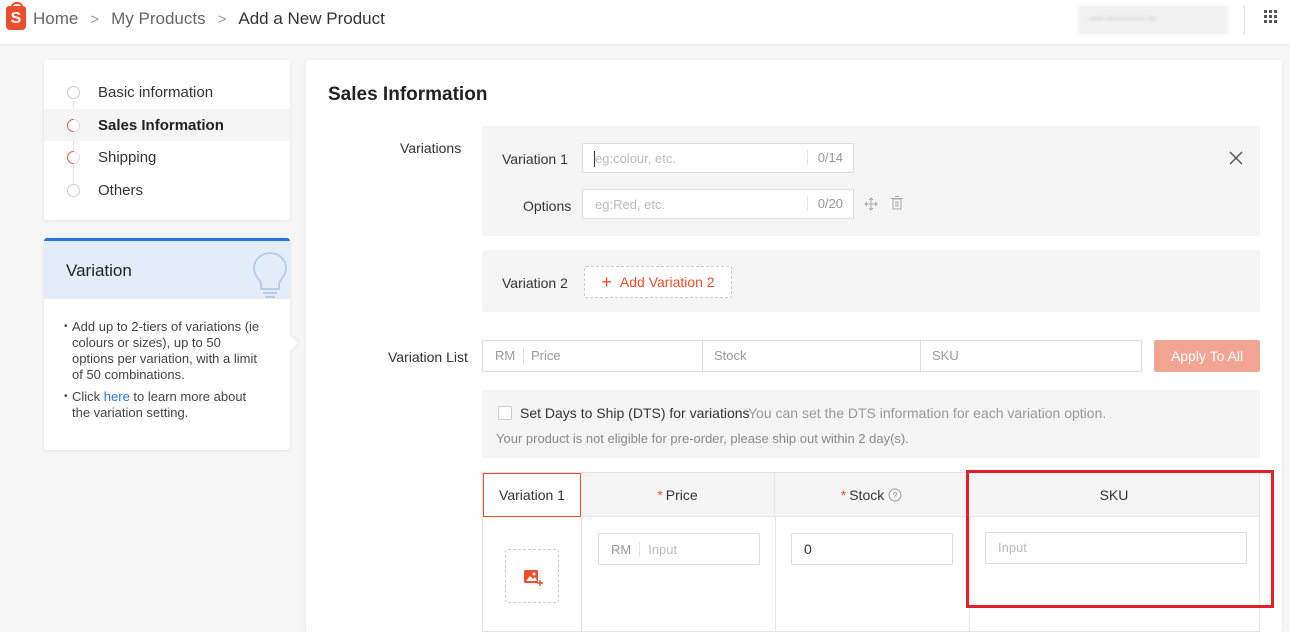 This screenshot has width=1290, height=632. Describe the element at coordinates (428, 357) in the screenshot. I see `variation-list-label: Variation List` at that location.